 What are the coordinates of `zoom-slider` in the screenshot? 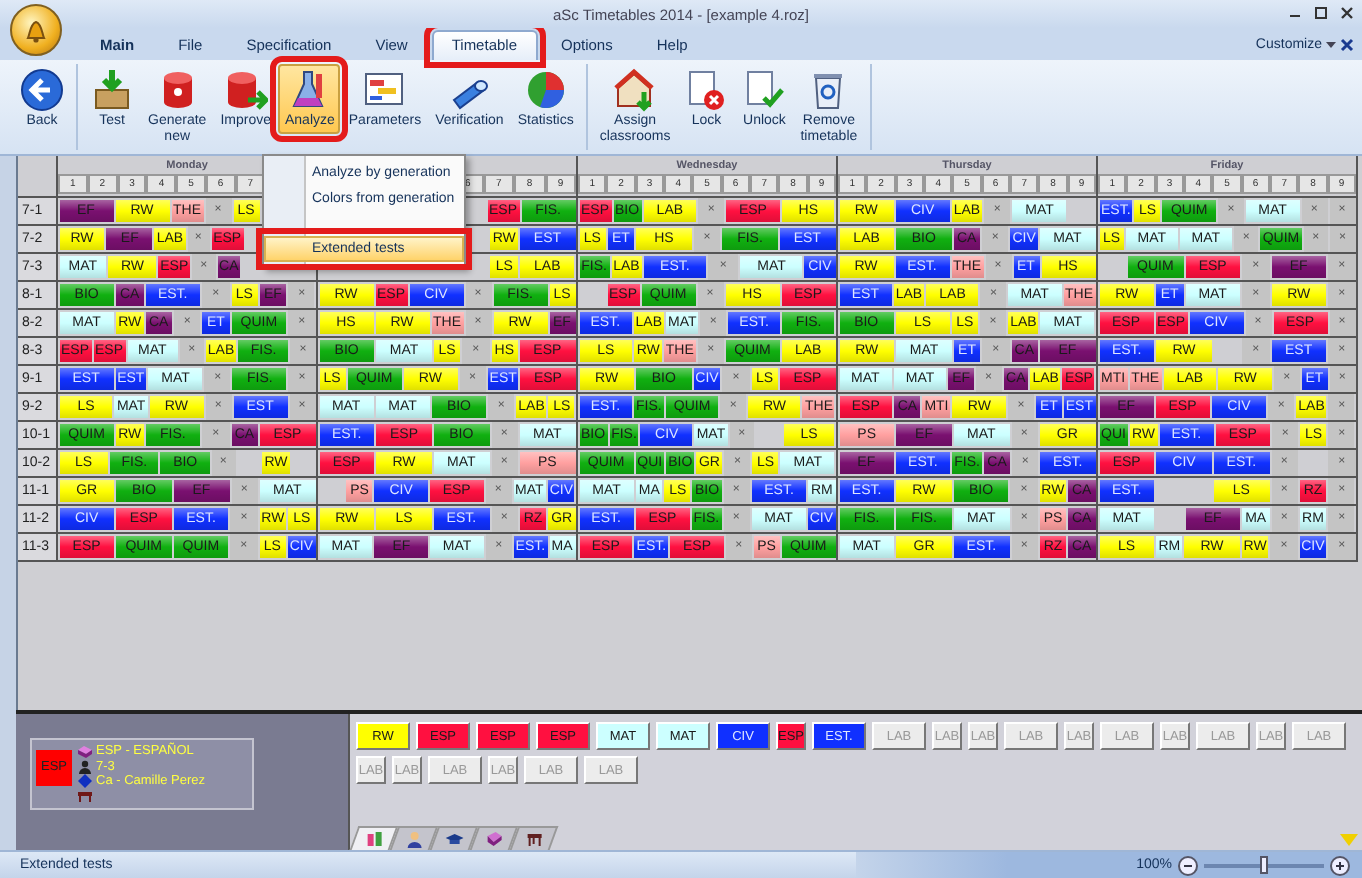 It's located at (1264, 864).